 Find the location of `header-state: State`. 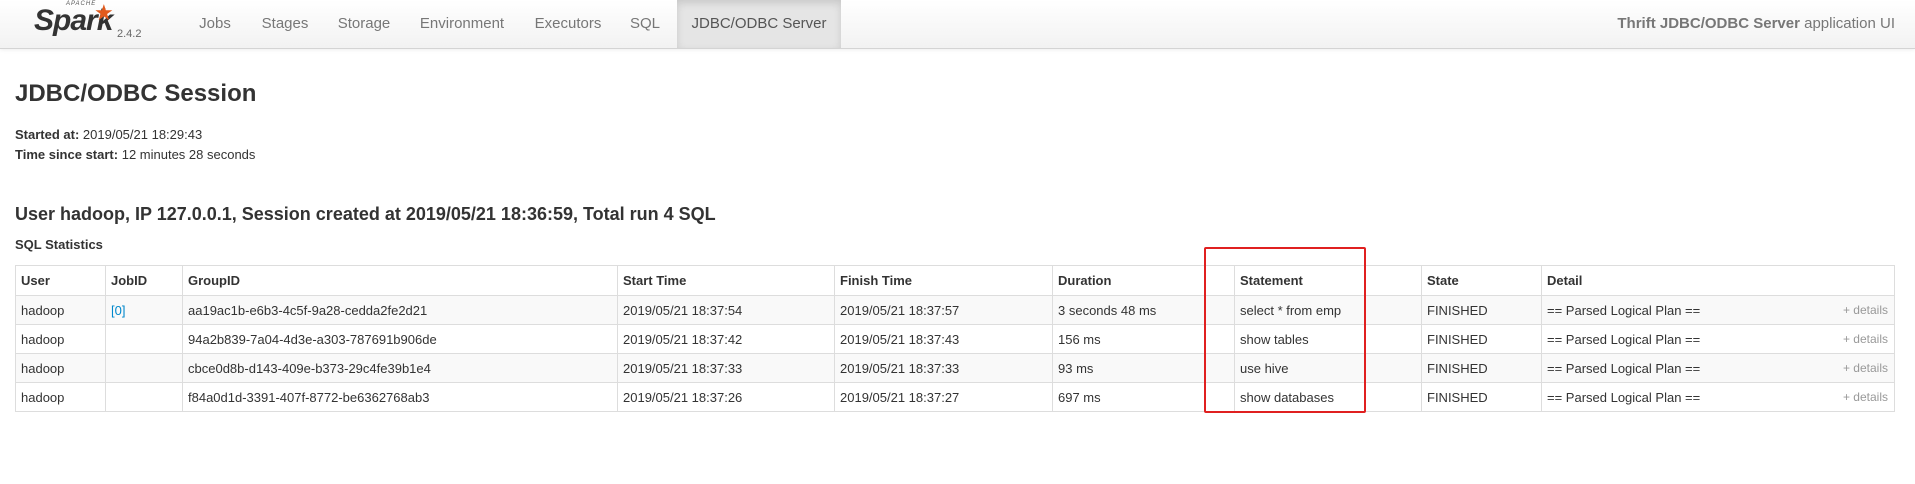

header-state: State is located at coordinates (1481, 280).